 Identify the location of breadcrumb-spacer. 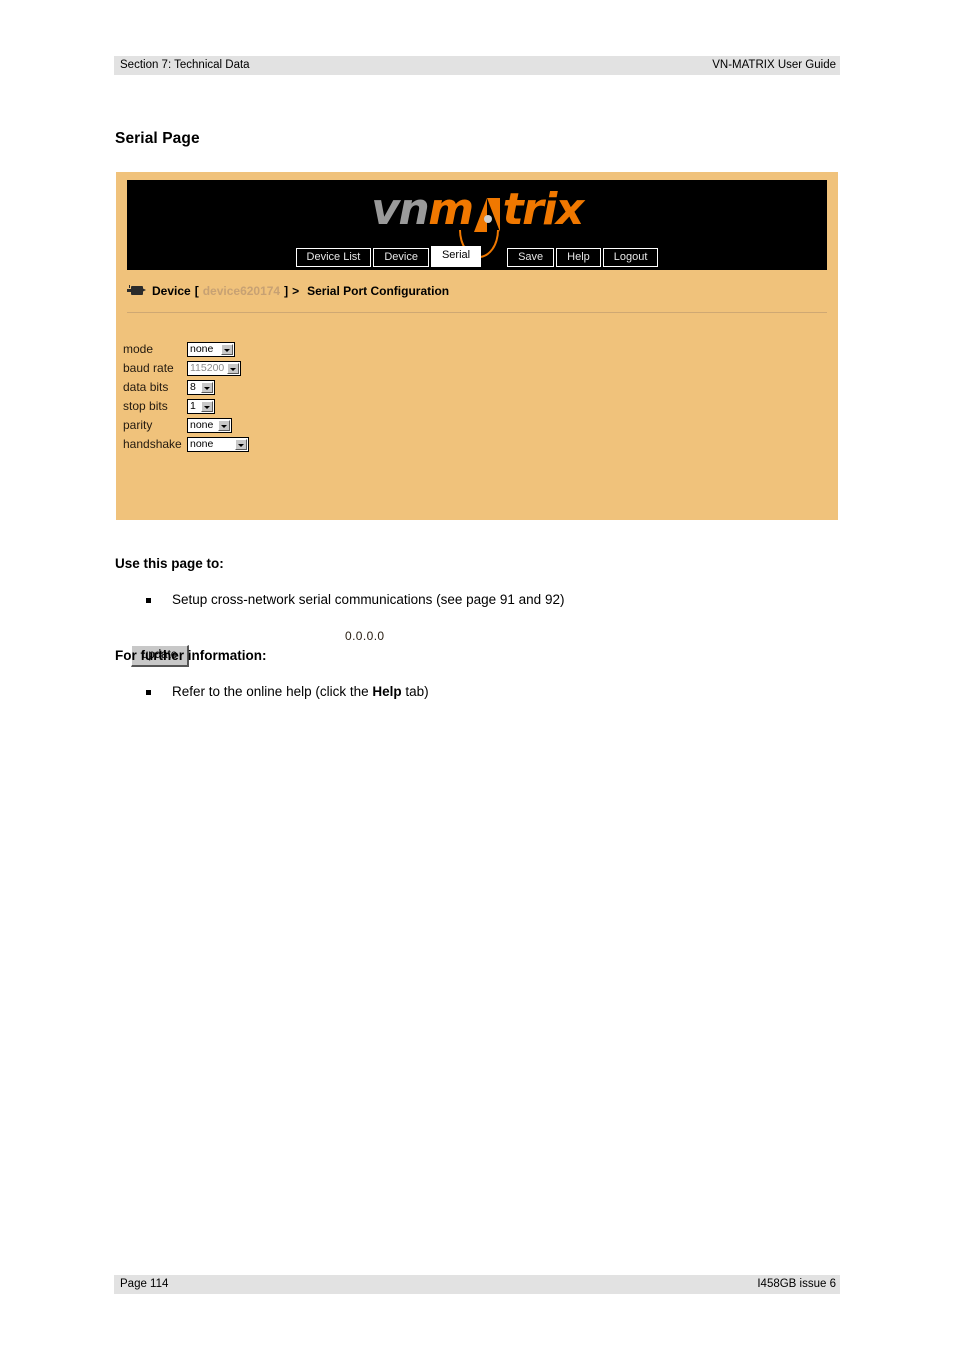
(303, 291).